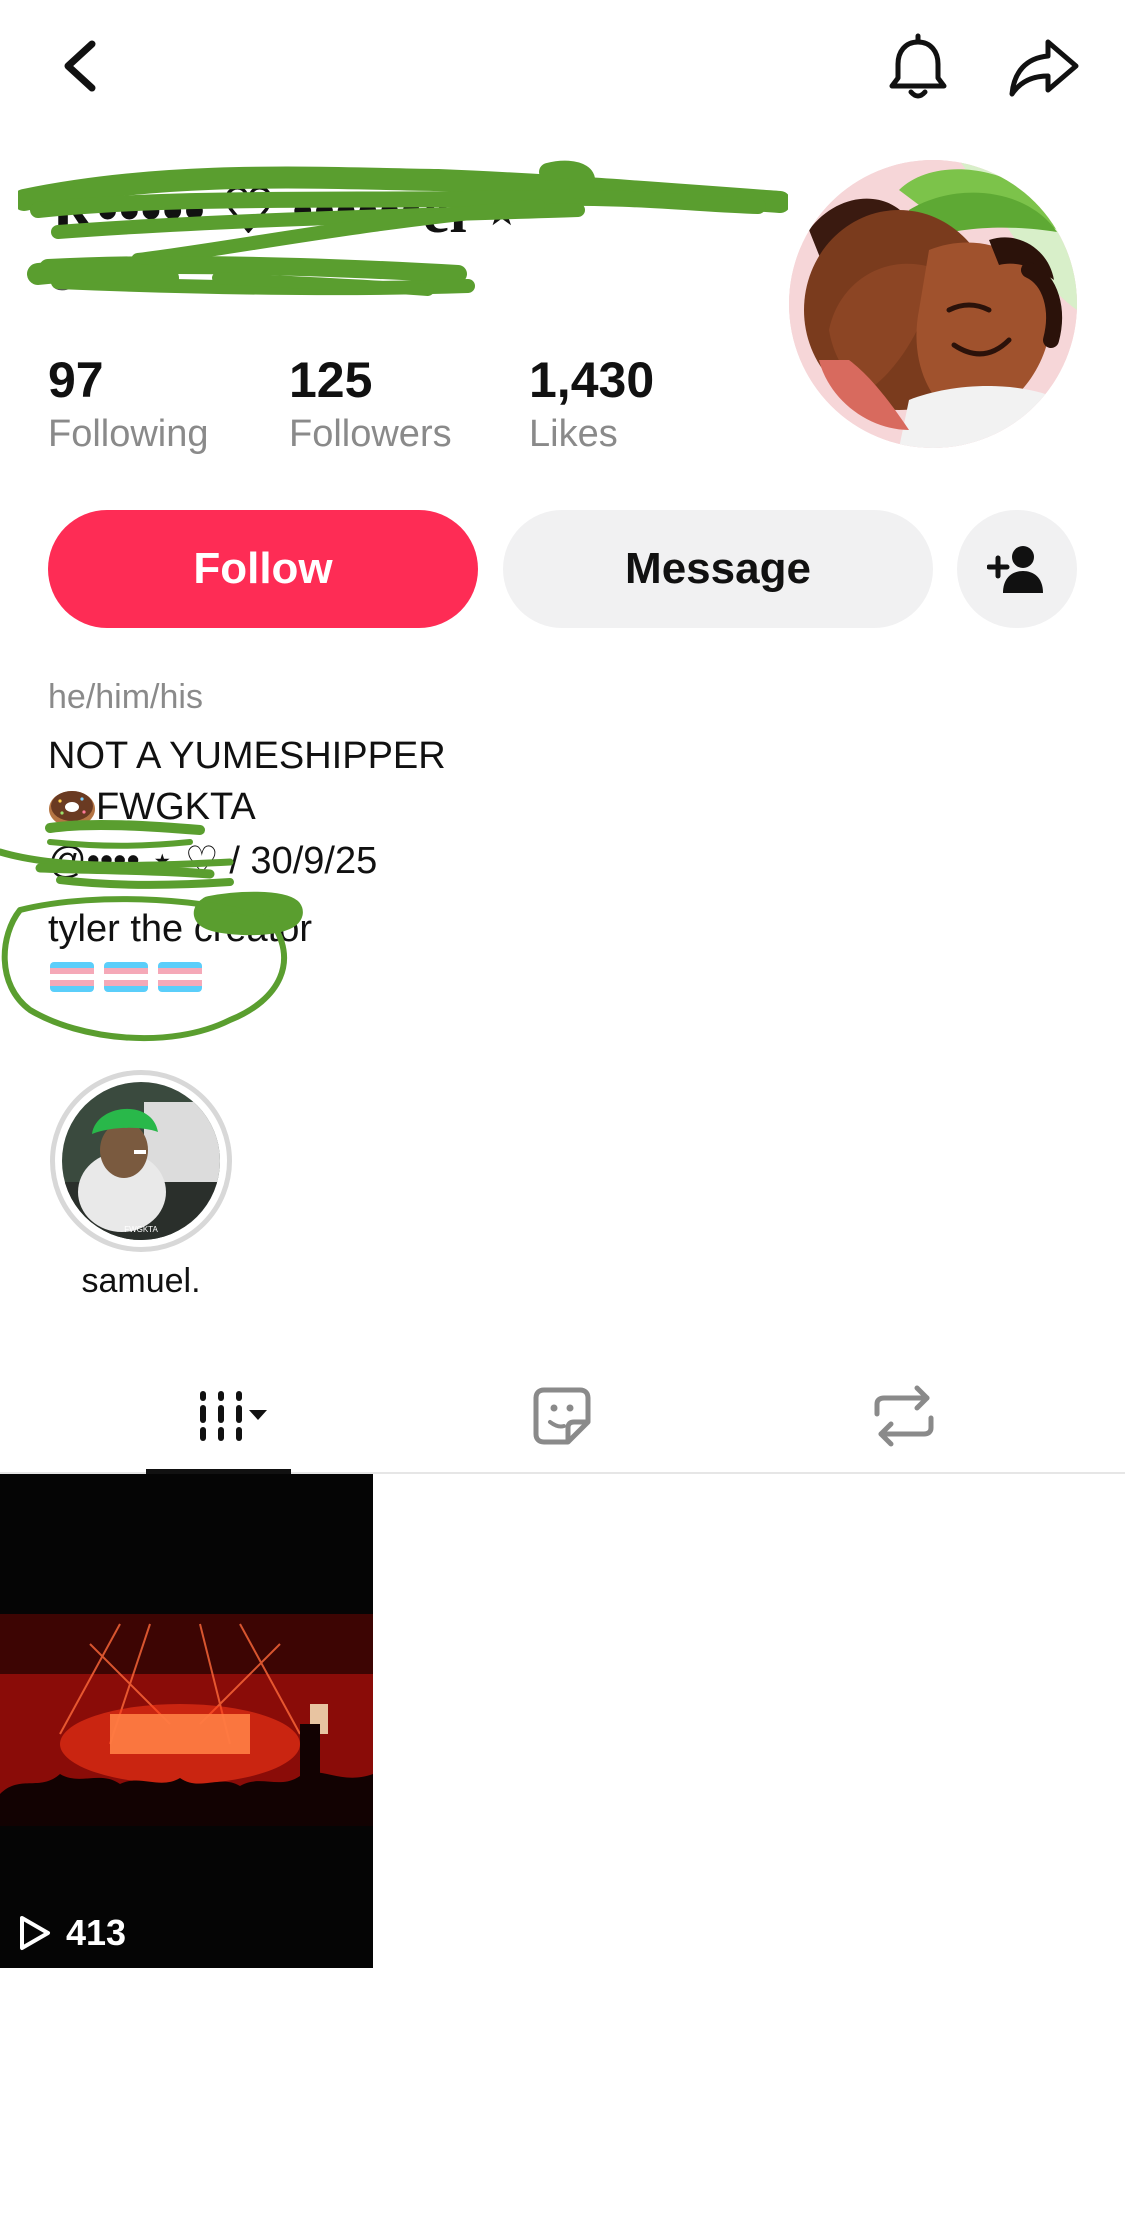 Image resolution: width=1125 pixels, height=2231 pixels. I want to click on share-arrow-icon, so click(1044, 68).